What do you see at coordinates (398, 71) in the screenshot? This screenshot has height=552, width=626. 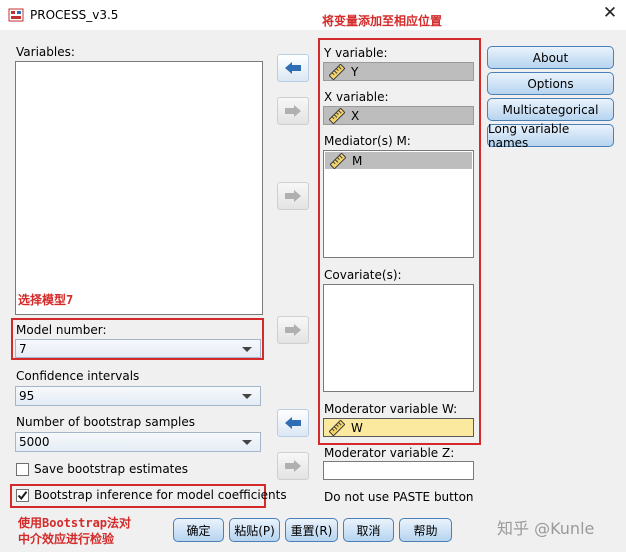 I see `y-variable-field: Y` at bounding box center [398, 71].